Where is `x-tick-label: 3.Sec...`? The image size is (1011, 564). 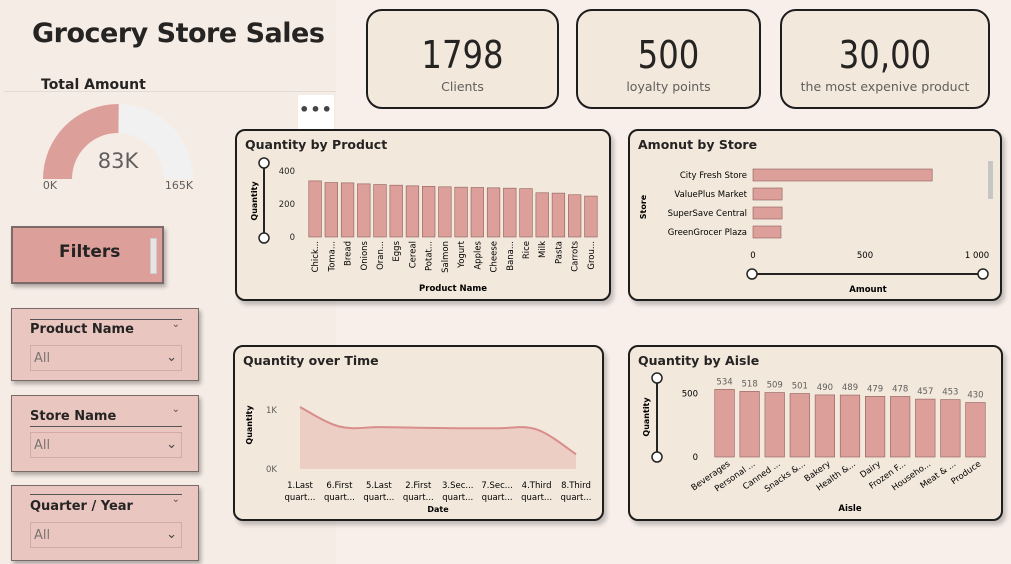
x-tick-label: 3.Sec... is located at coordinates (458, 486).